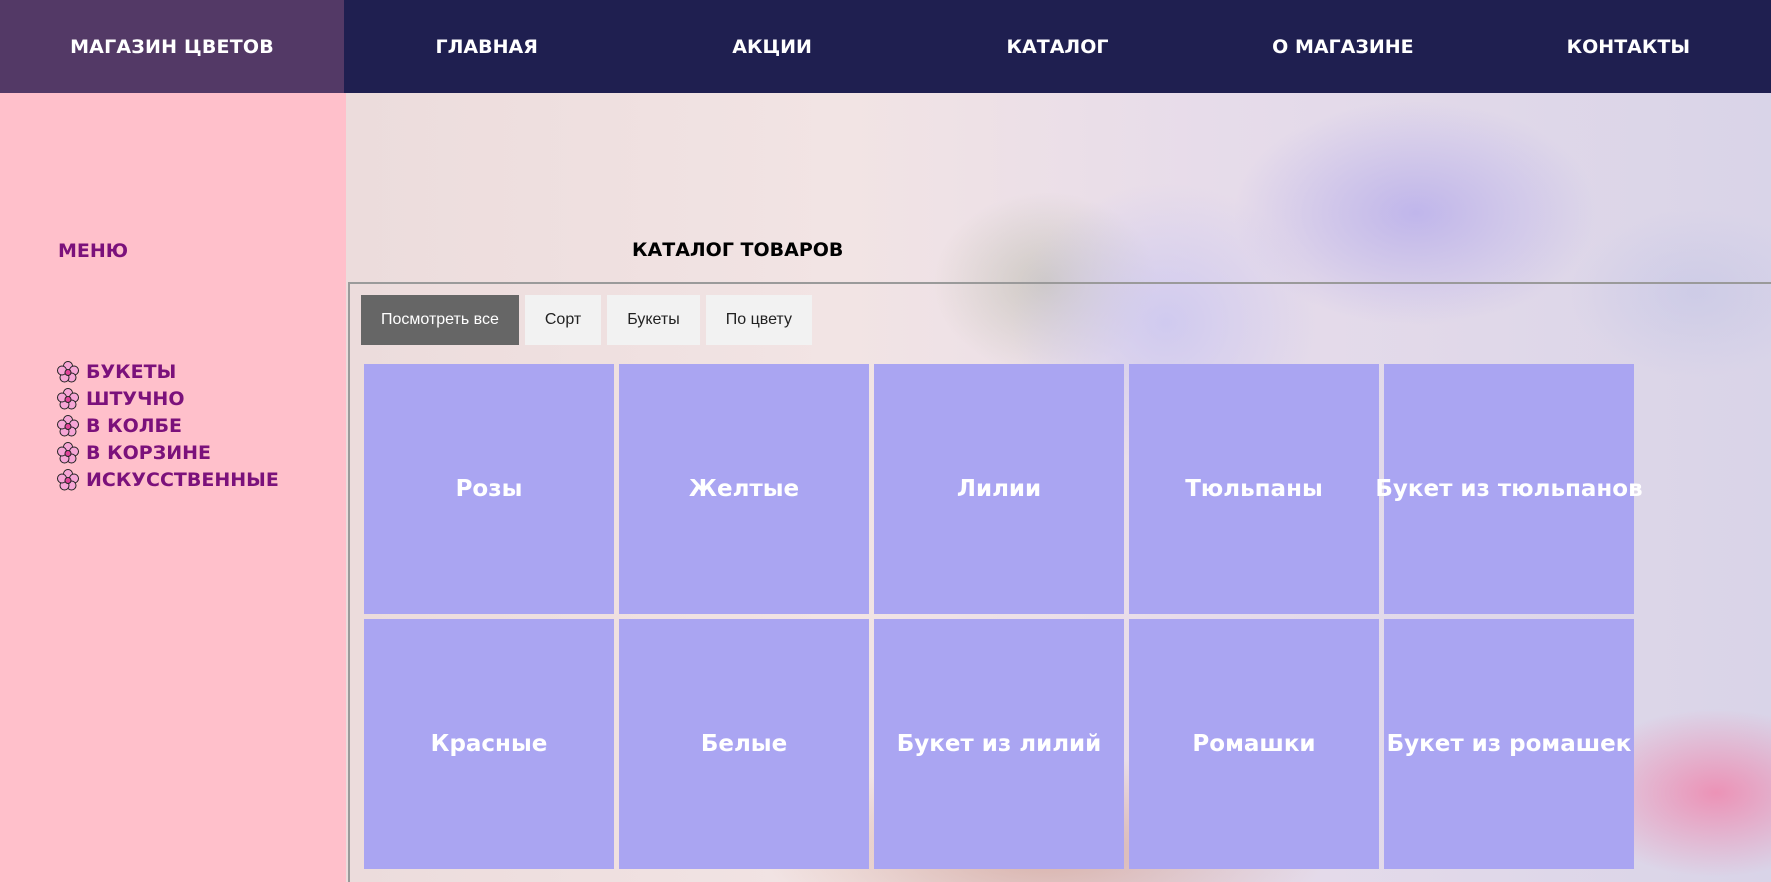  What do you see at coordinates (563, 320) in the screenshot?
I see `filter-variety-button: Сорт` at bounding box center [563, 320].